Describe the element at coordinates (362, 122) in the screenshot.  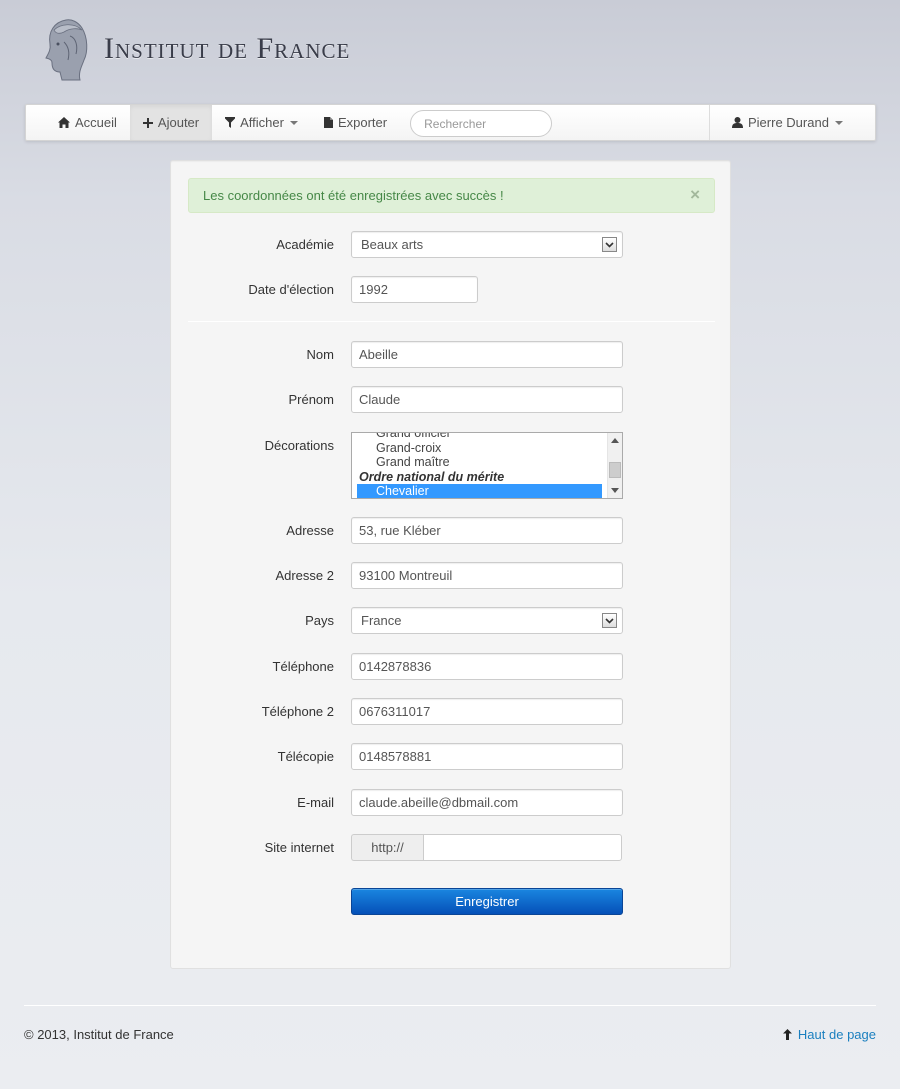
I see `nav-item-label: Exporter` at that location.